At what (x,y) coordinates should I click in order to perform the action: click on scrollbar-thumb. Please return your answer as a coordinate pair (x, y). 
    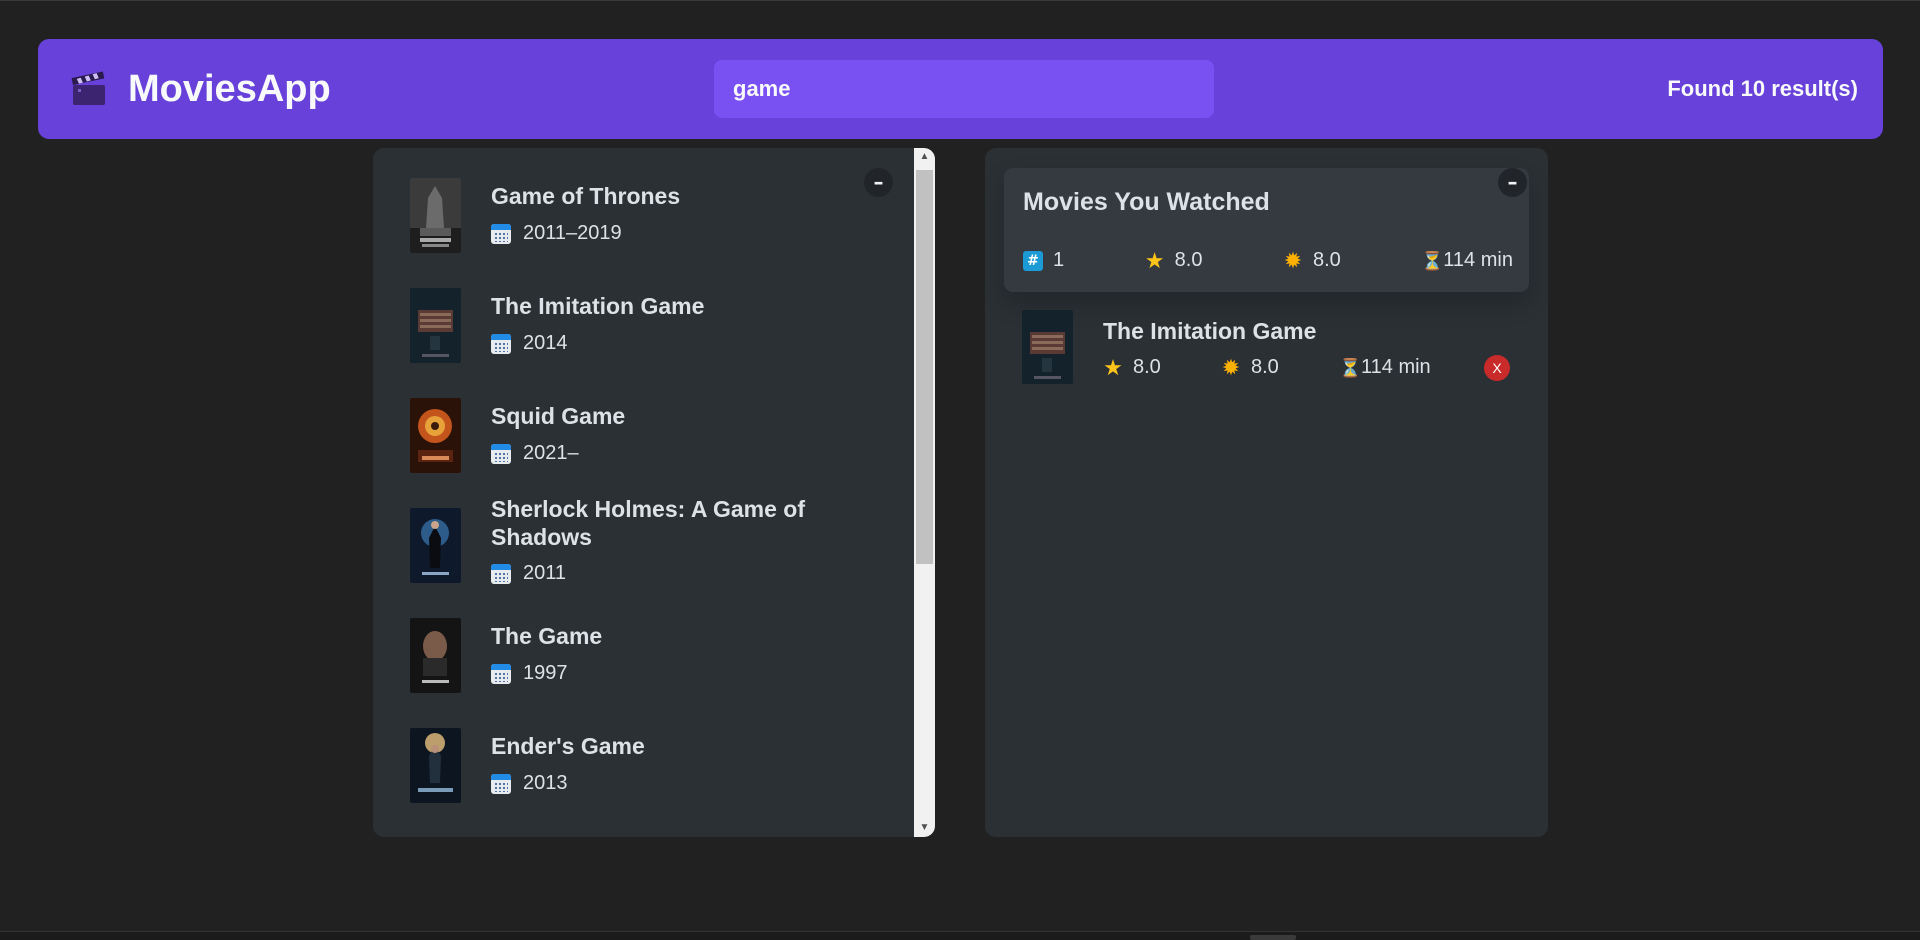
    Looking at the image, I should click on (924, 367).